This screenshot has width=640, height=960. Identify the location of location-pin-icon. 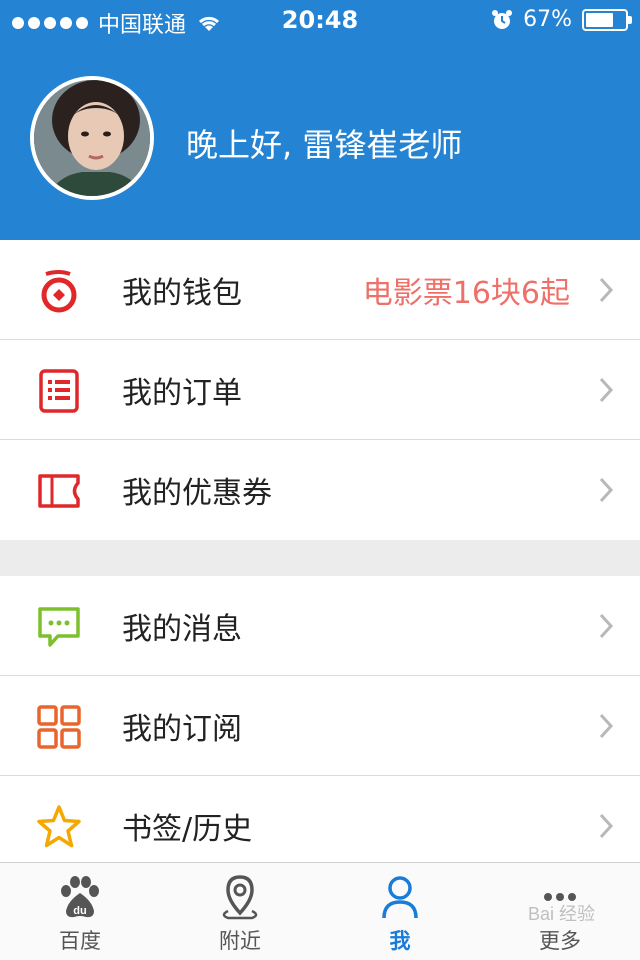
(240, 897).